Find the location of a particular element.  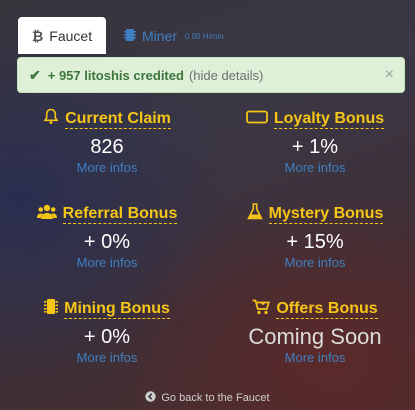

offers-bonus-card: Offers Bonus Coming Soon More infos is located at coordinates (315, 331).